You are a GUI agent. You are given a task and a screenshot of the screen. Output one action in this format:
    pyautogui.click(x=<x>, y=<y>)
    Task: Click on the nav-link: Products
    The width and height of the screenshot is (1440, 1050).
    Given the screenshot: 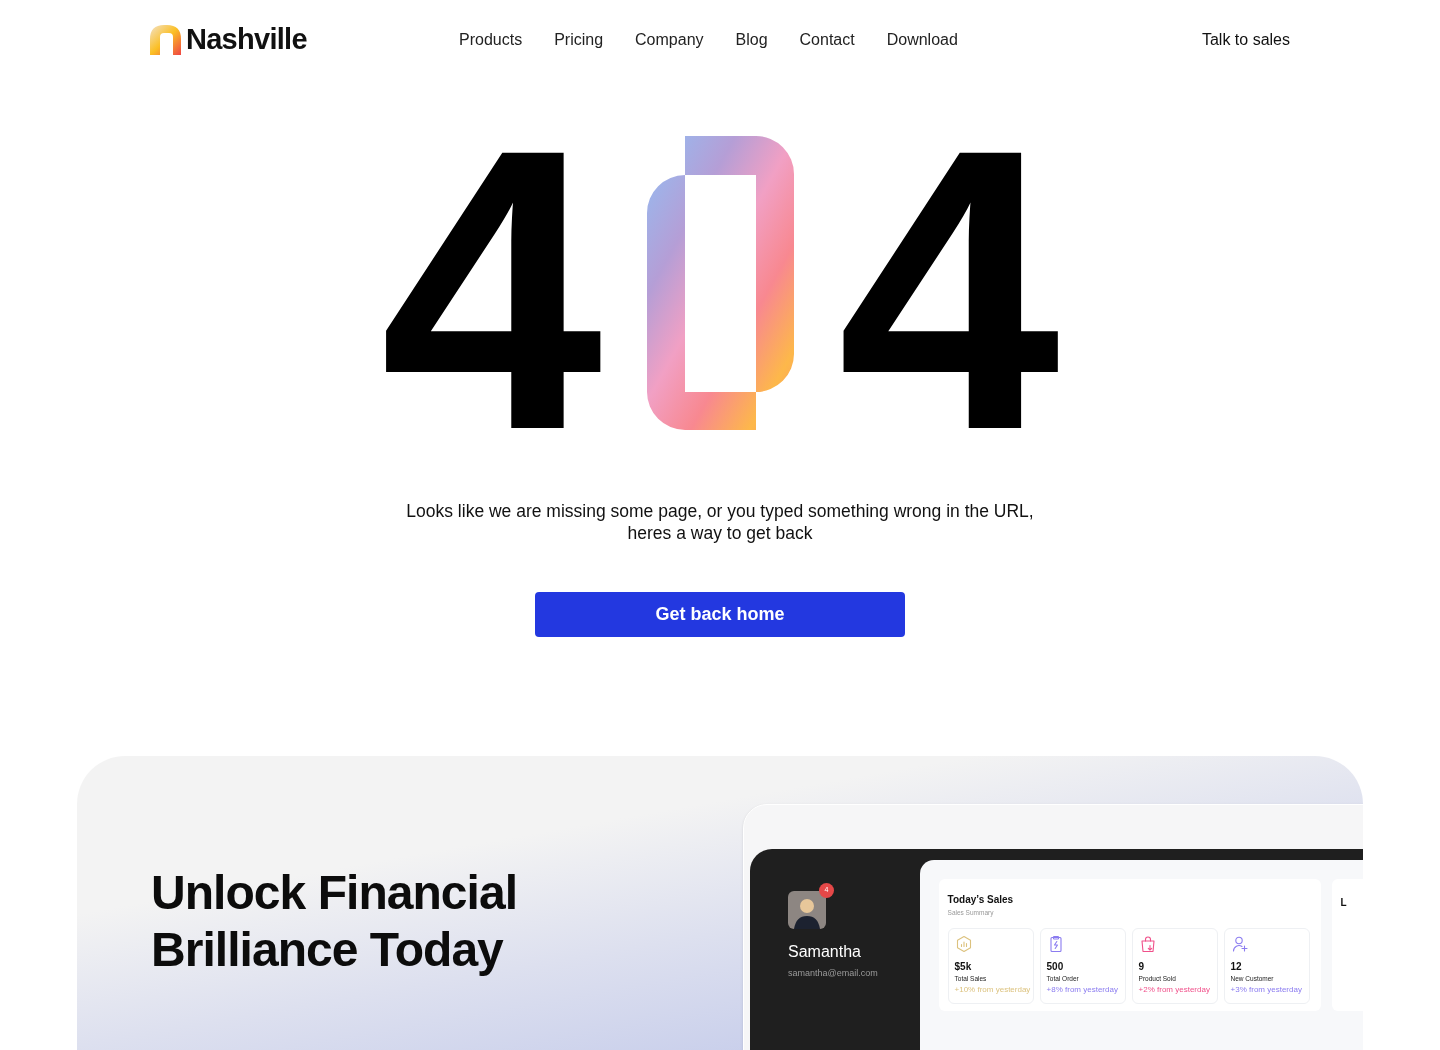 What is the action you would take?
    pyautogui.click(x=491, y=40)
    